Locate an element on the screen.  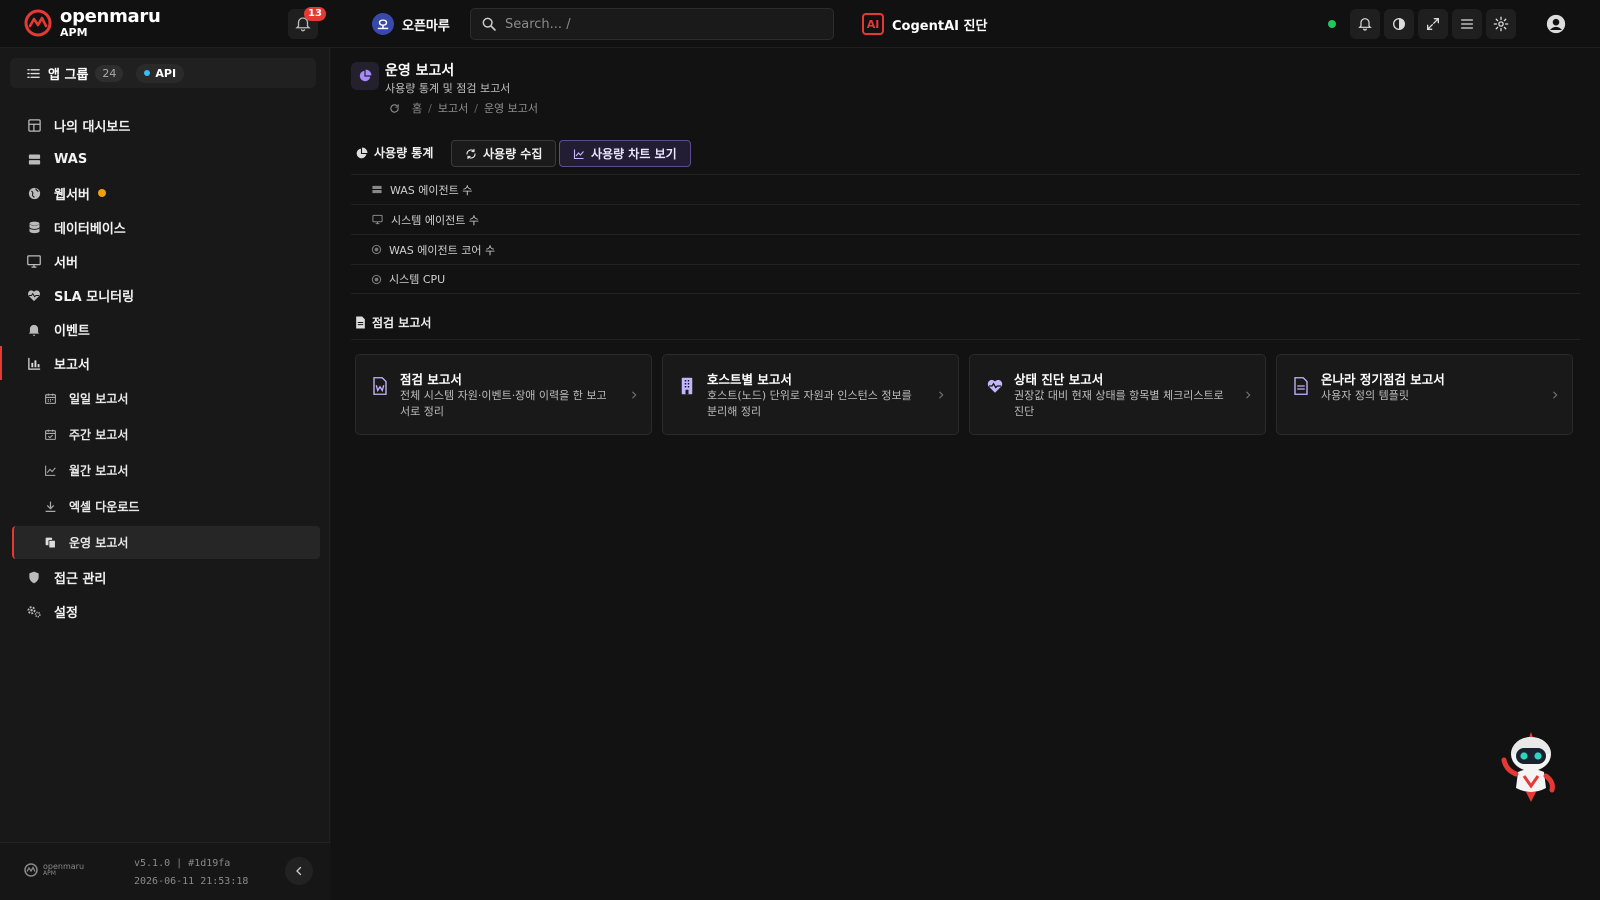
inspection-section-header: 점검 보고서 is located at coordinates (393, 322).